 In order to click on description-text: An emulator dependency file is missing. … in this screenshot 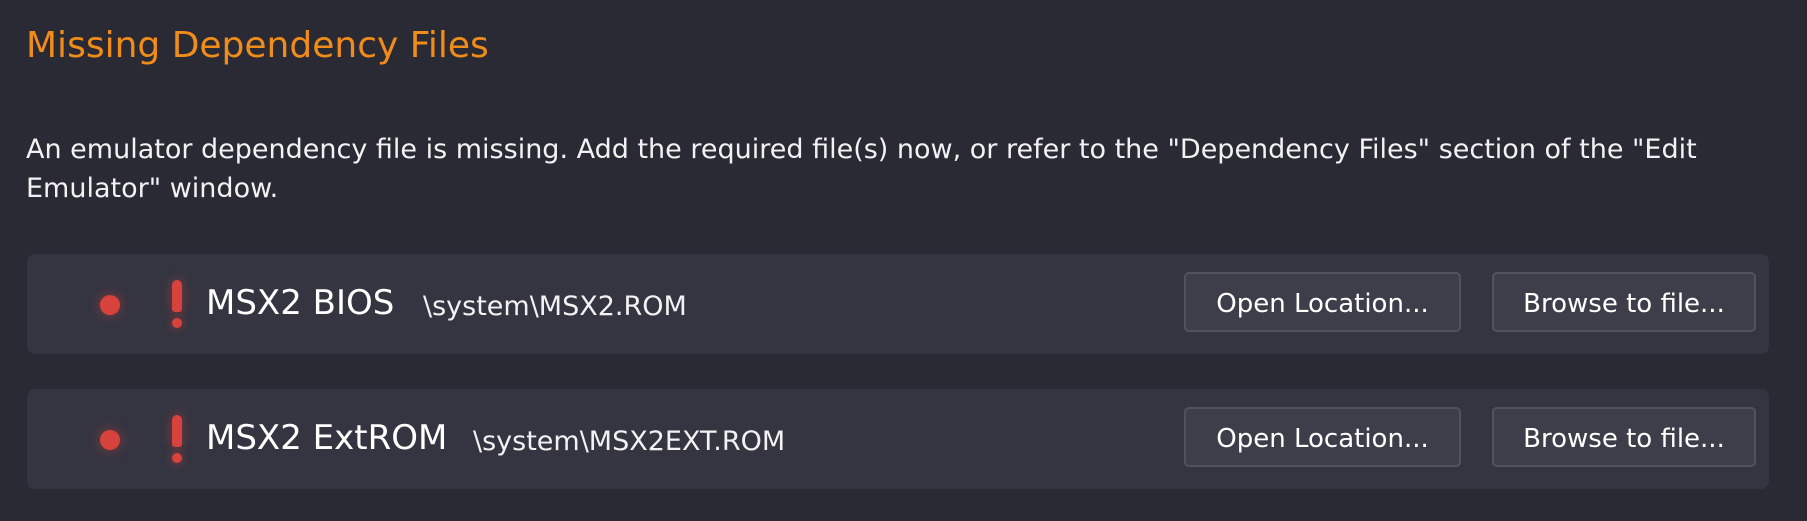, I will do `click(861, 169)`.